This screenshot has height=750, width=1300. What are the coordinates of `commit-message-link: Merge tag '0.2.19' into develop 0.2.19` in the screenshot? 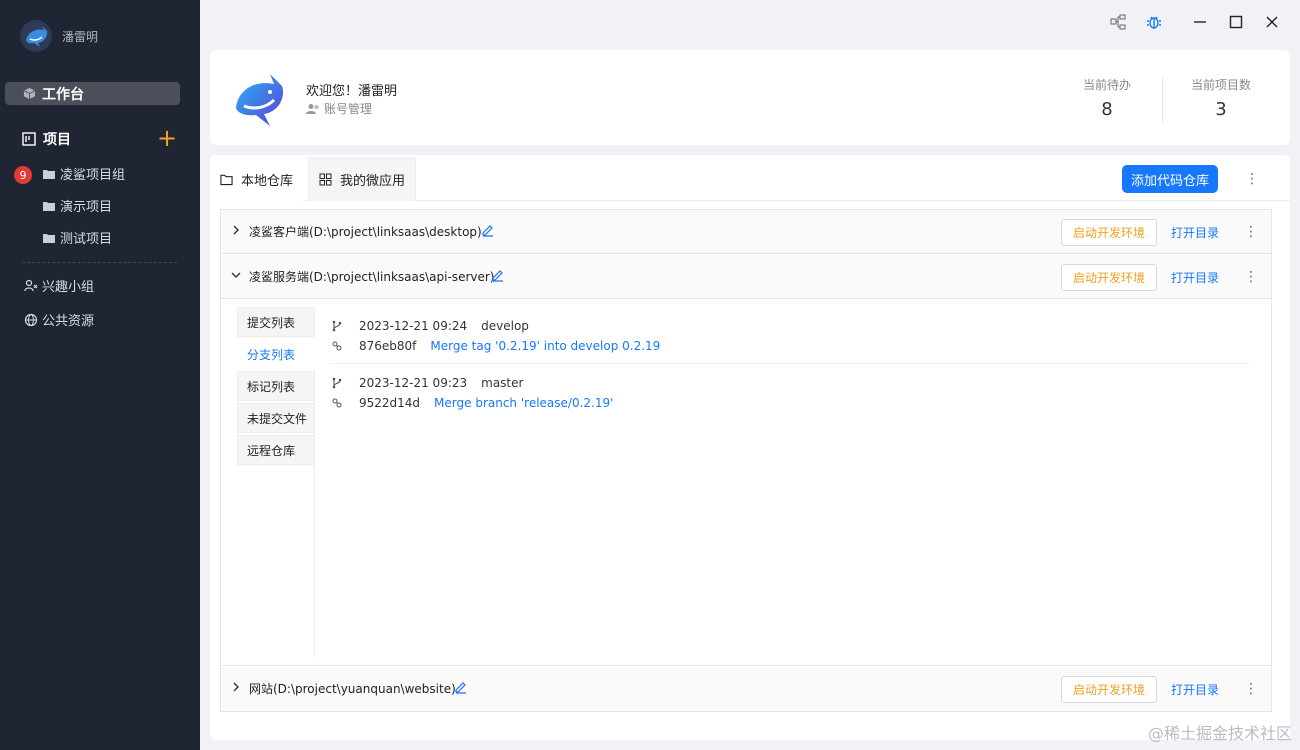 It's located at (545, 346).